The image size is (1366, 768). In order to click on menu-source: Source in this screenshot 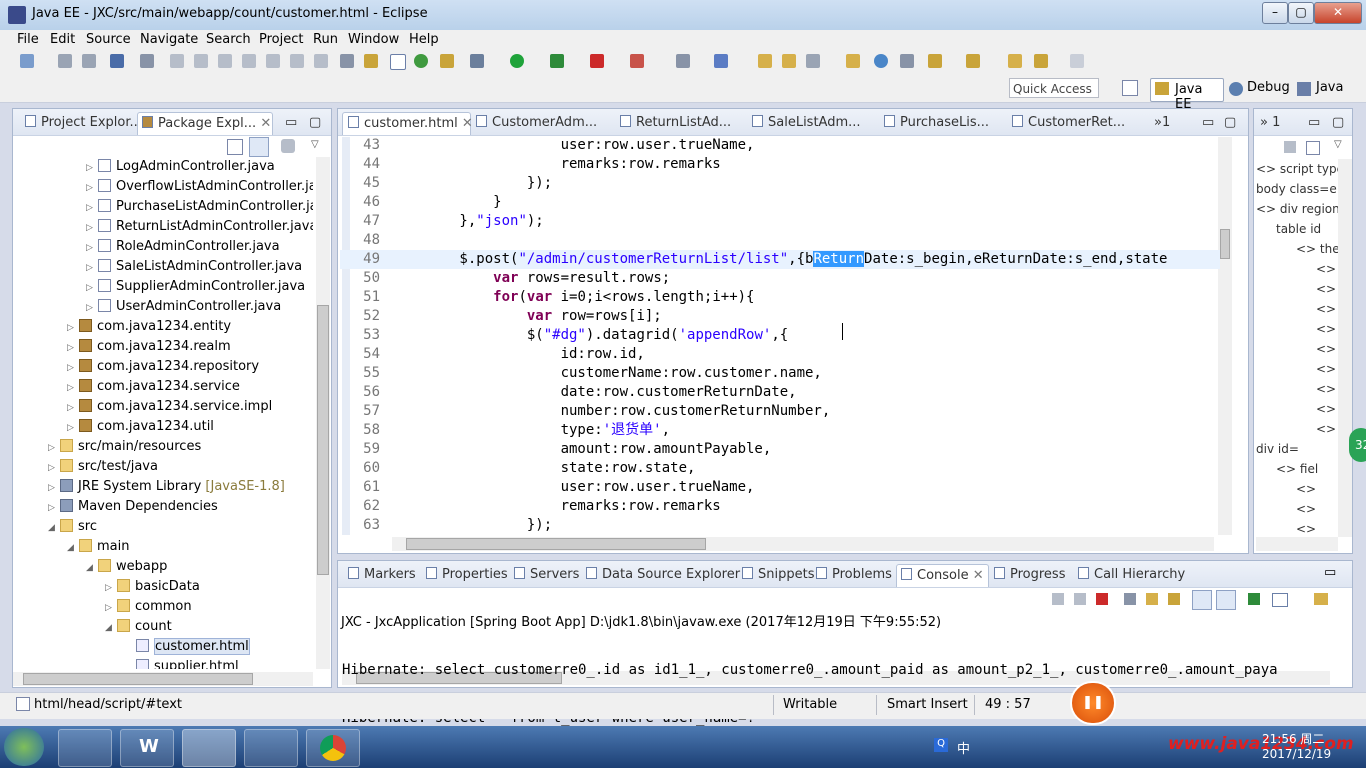, I will do `click(108, 39)`.